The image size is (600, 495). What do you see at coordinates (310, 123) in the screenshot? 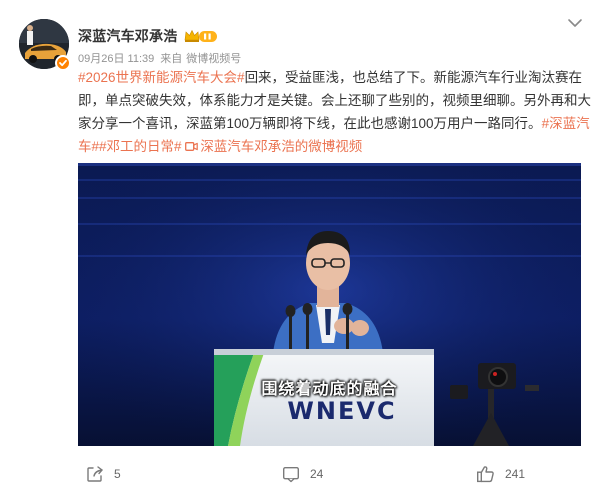
I see `post-text-segment: 家分享一个喜讯，深蓝第100万辆即将下线，在此也感谢100万用户一路同行。` at bounding box center [310, 123].